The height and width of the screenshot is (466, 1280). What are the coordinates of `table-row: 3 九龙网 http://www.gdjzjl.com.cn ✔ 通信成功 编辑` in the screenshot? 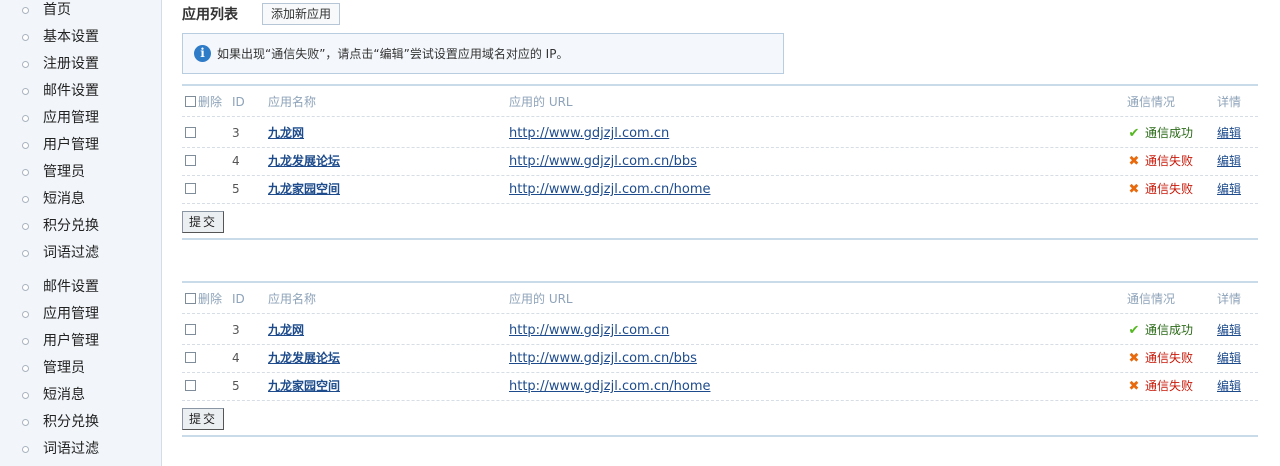 It's located at (720, 133).